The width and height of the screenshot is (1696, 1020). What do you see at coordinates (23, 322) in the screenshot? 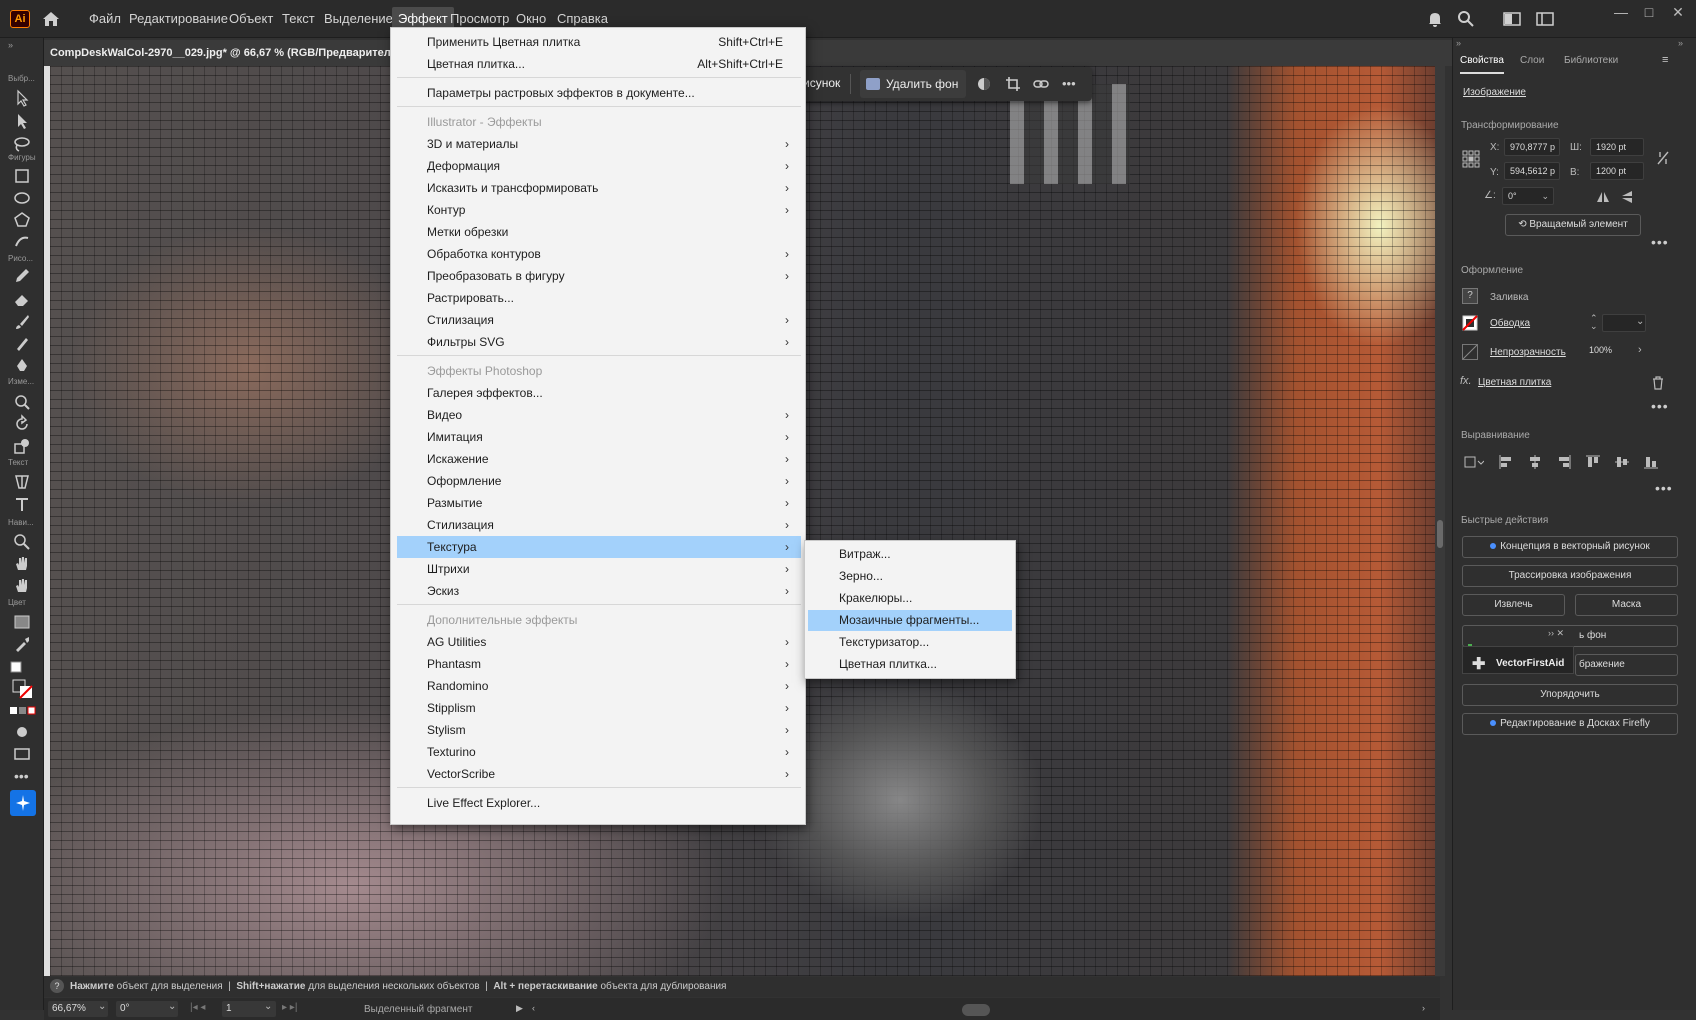
I see `brush-tool-icon` at bounding box center [23, 322].